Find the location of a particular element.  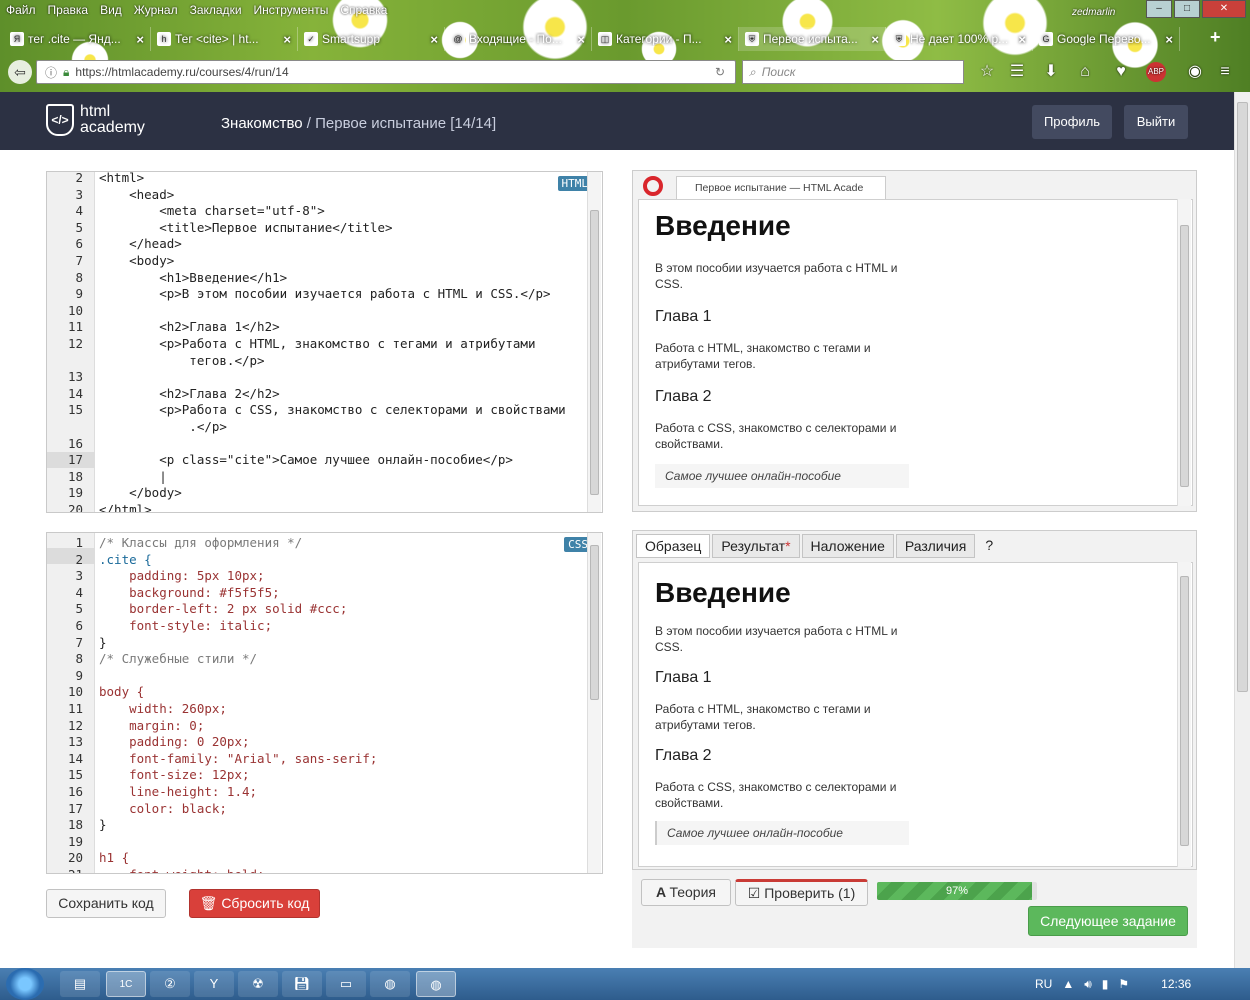

minimize-button: – is located at coordinates (1159, 9).